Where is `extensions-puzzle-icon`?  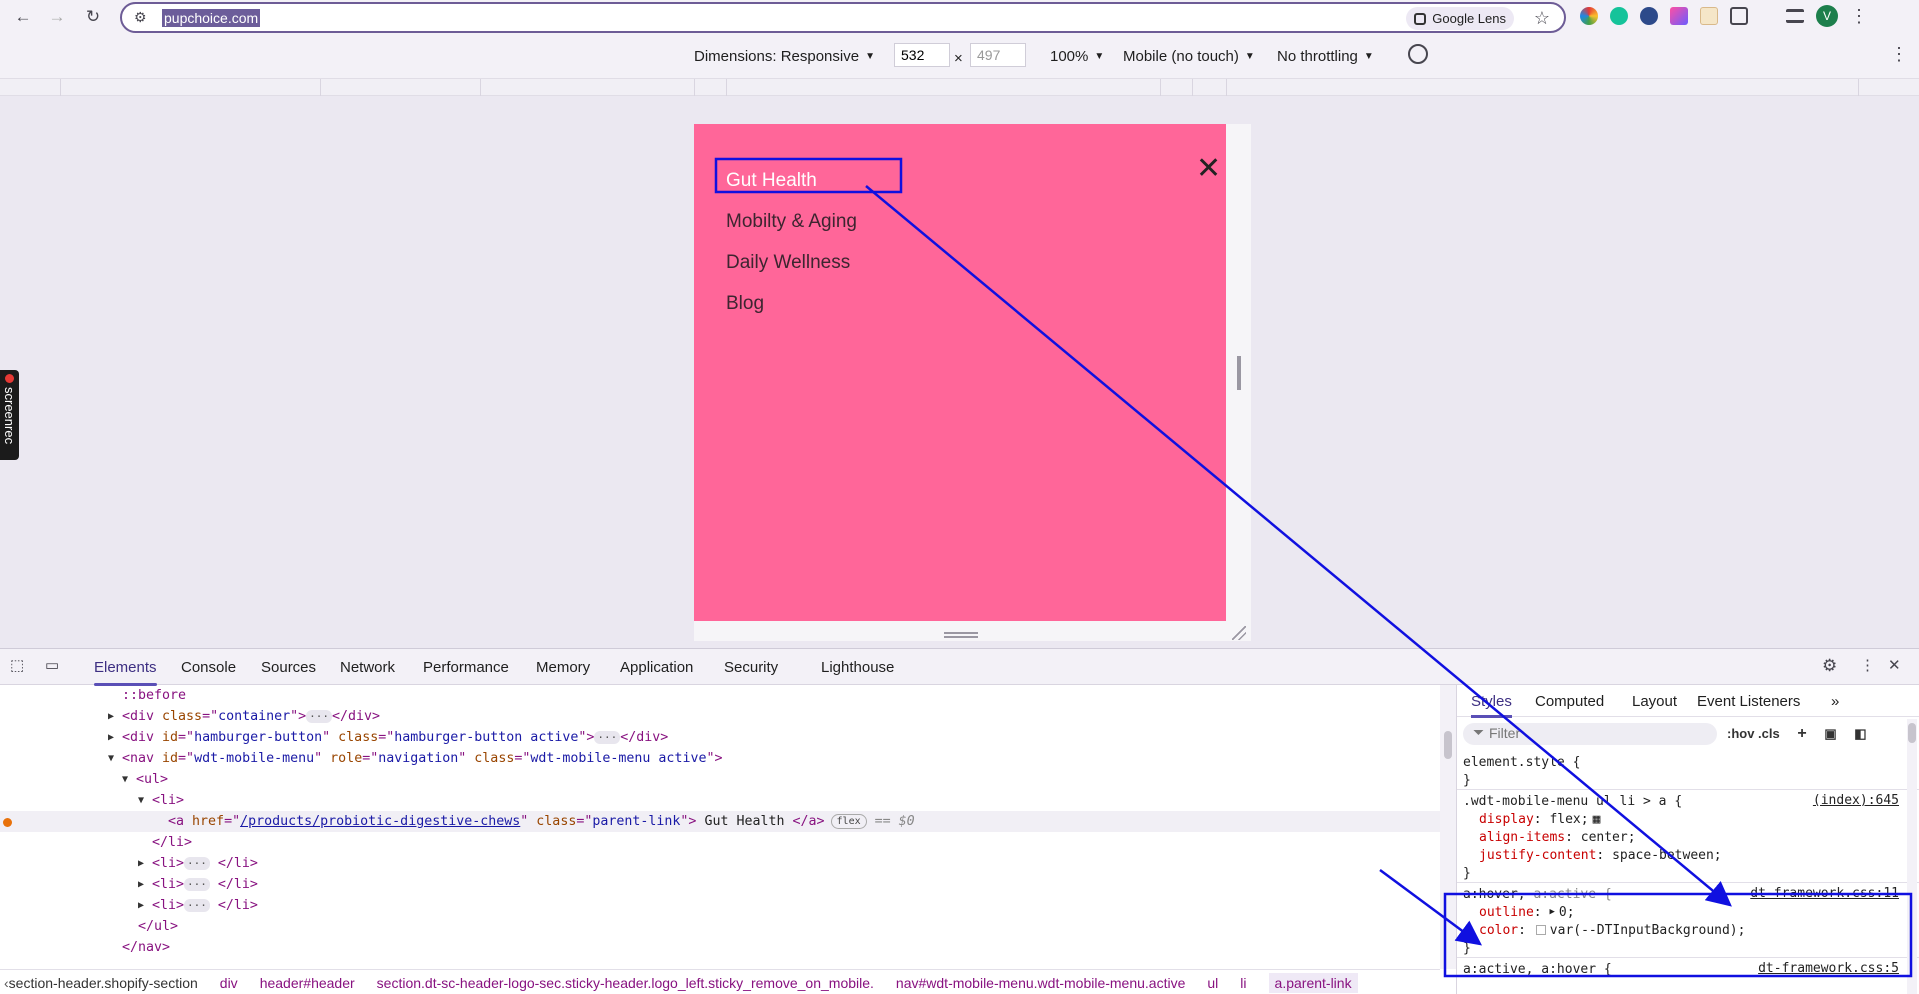
extensions-puzzle-icon is located at coordinates (1739, 16).